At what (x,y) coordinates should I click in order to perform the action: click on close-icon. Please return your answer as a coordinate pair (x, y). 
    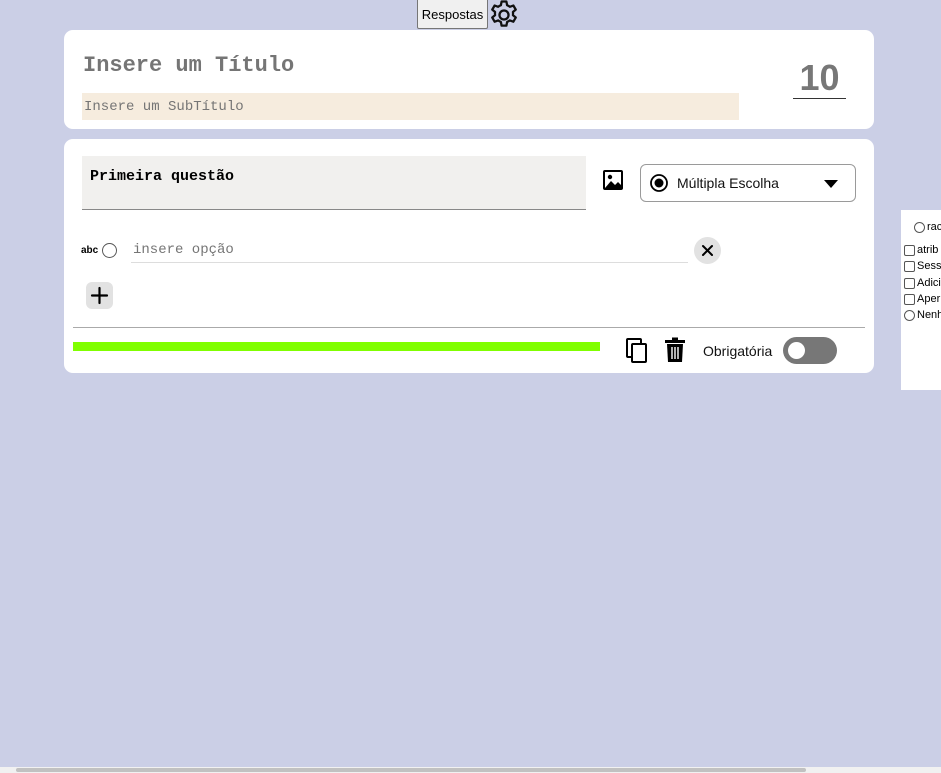
    Looking at the image, I should click on (707, 250).